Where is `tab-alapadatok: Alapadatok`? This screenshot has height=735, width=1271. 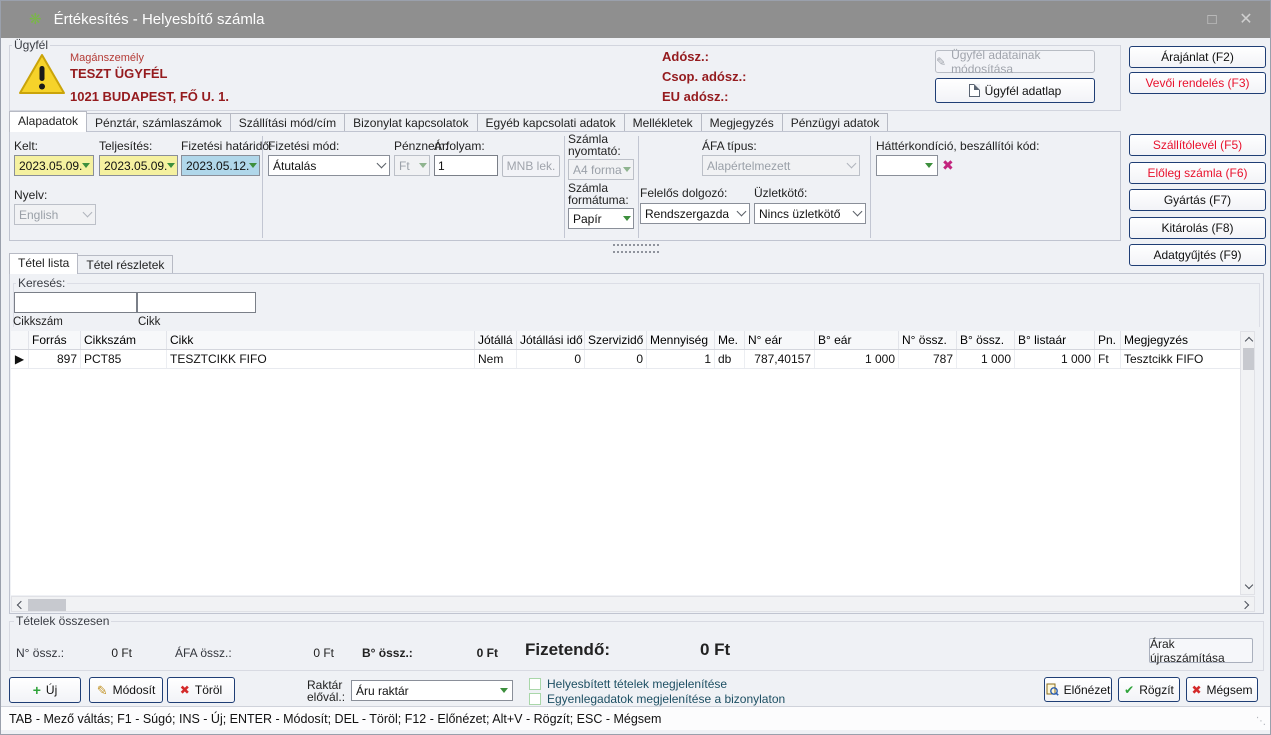 tab-alapadatok: Alapadatok is located at coordinates (48, 121).